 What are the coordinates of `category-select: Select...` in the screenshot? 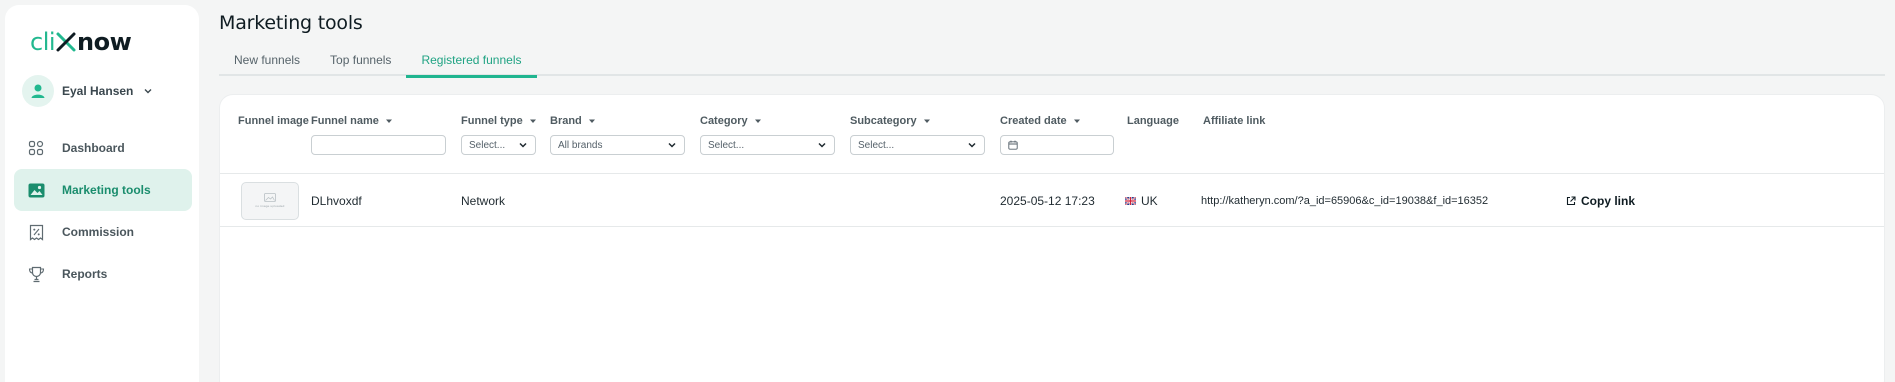 It's located at (767, 145).